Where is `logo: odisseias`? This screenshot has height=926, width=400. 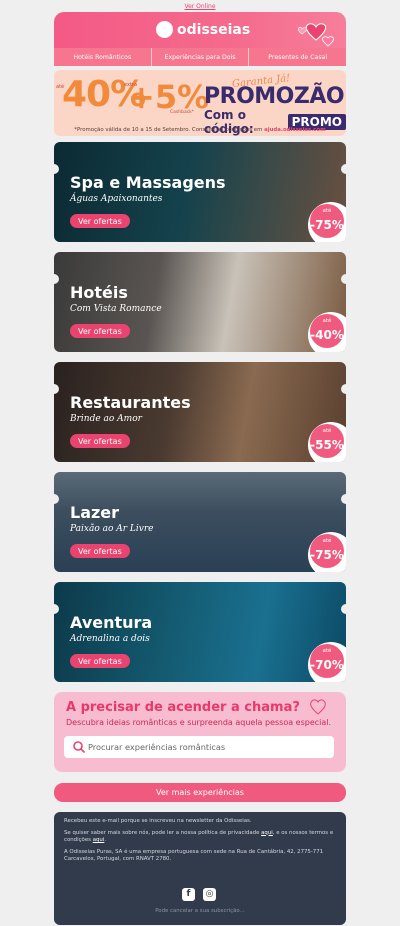 logo: odisseias is located at coordinates (203, 29).